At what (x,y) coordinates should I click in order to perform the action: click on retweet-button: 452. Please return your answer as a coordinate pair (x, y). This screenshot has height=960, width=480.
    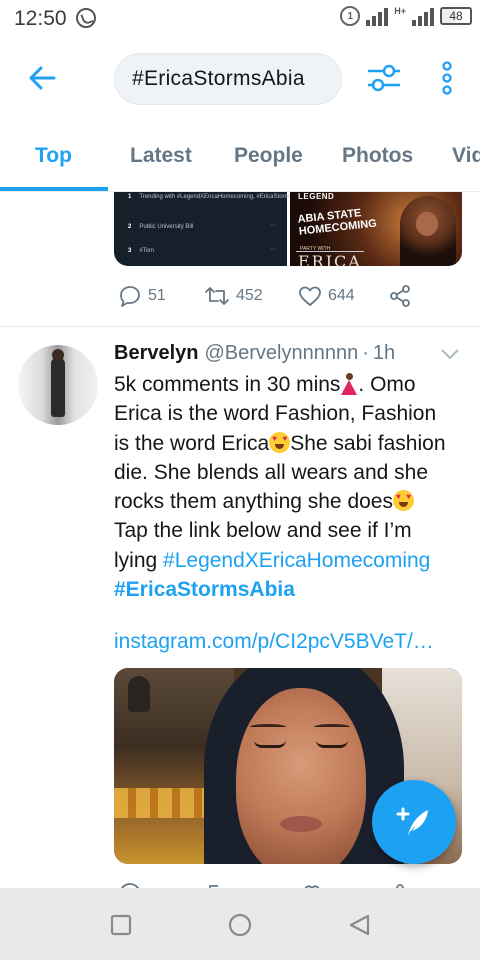
    Looking at the image, I should click on (233, 296).